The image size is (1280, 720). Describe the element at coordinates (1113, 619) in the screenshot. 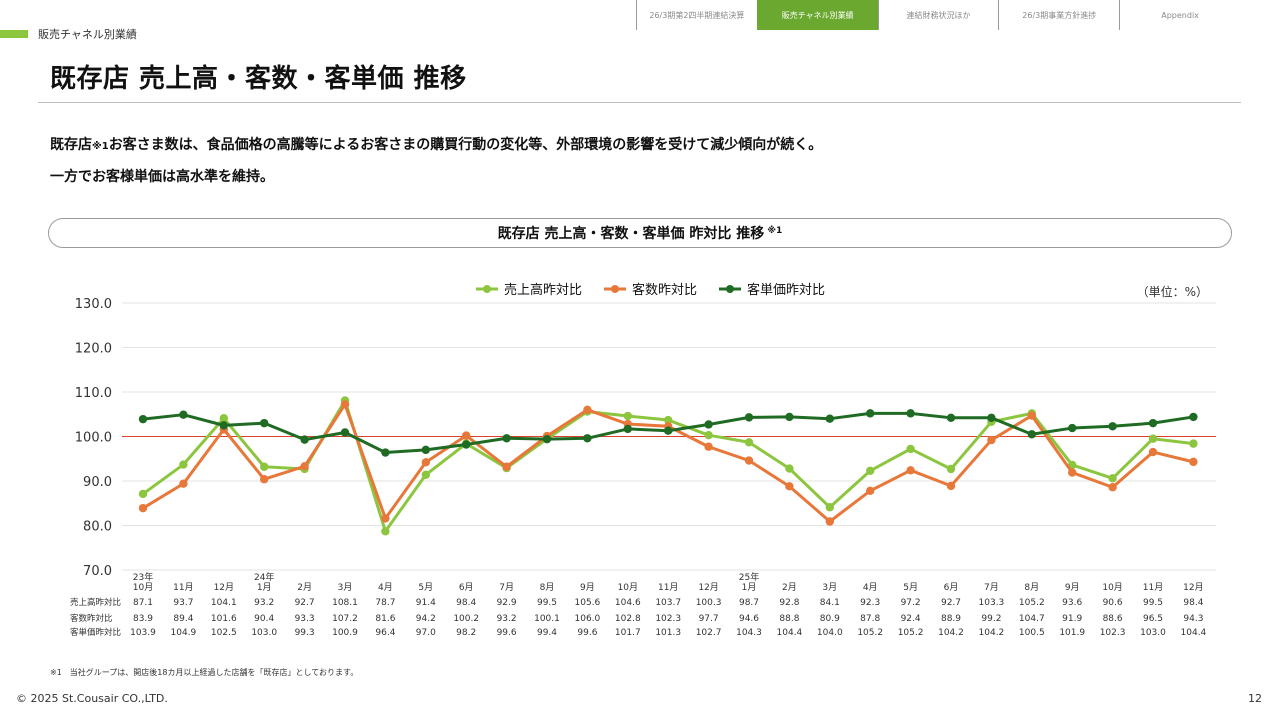

I see `table-value: 88.6` at that location.